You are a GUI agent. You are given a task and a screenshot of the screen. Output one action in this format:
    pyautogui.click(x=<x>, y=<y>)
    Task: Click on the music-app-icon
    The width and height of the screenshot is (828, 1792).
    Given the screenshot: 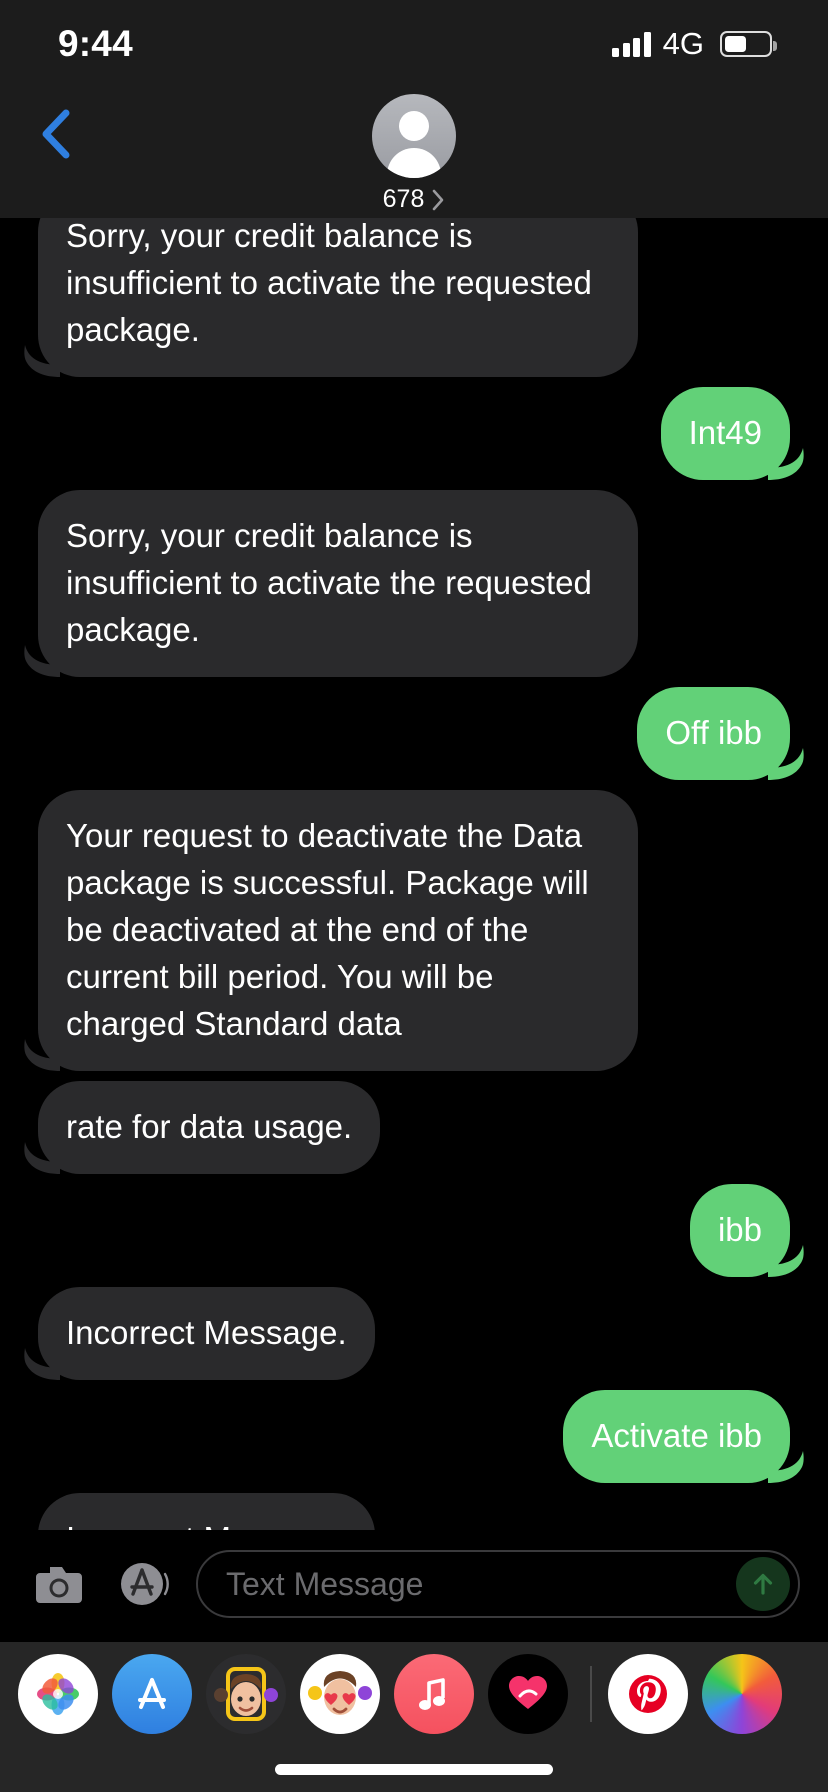 What is the action you would take?
    pyautogui.click(x=434, y=1694)
    